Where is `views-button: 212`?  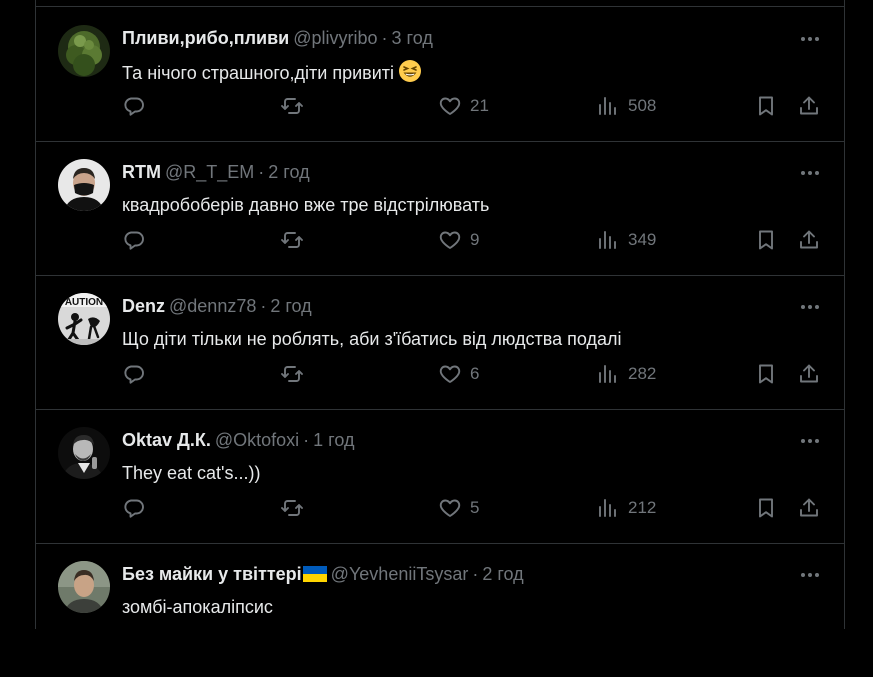 views-button: 212 is located at coordinates (626, 508).